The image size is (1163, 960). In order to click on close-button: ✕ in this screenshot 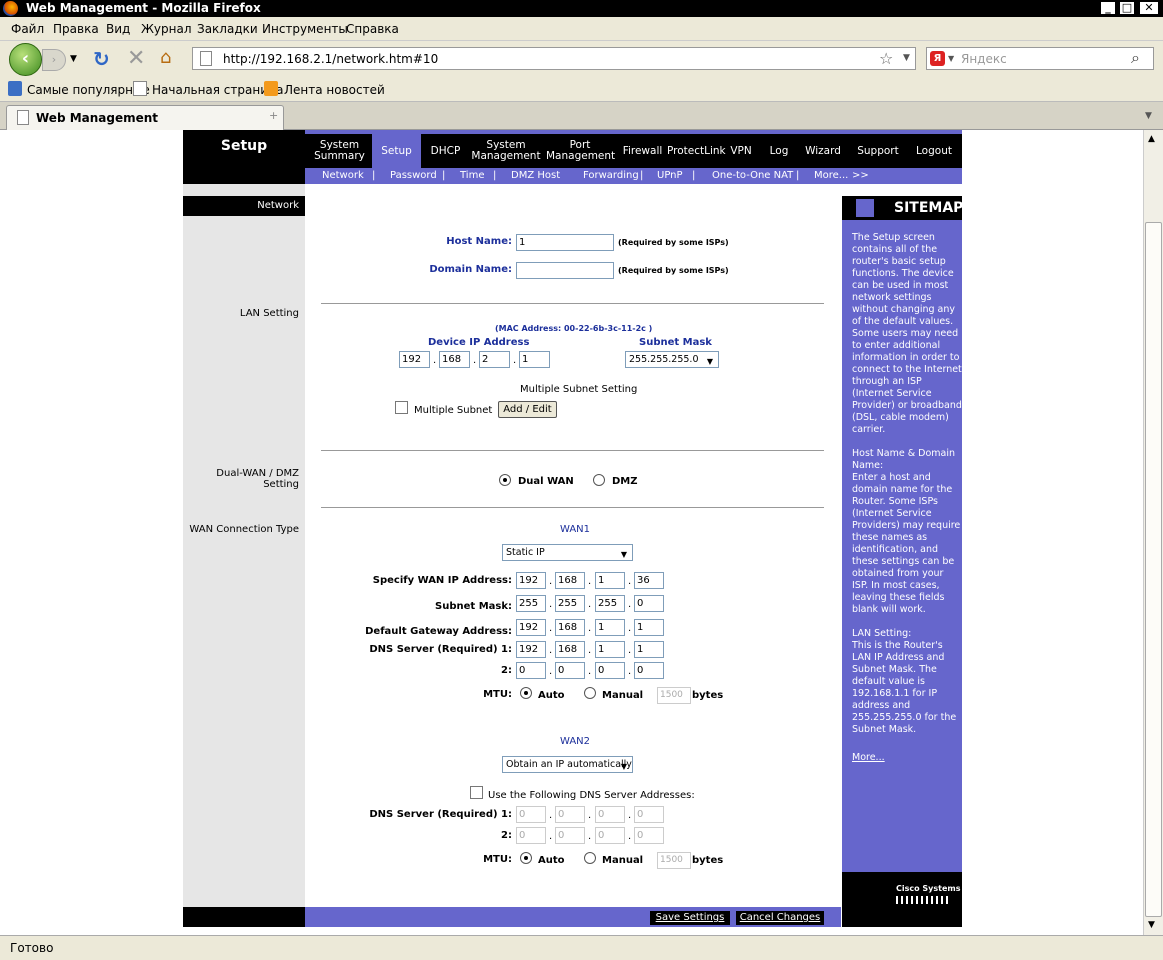, I will do `click(1149, 8)`.